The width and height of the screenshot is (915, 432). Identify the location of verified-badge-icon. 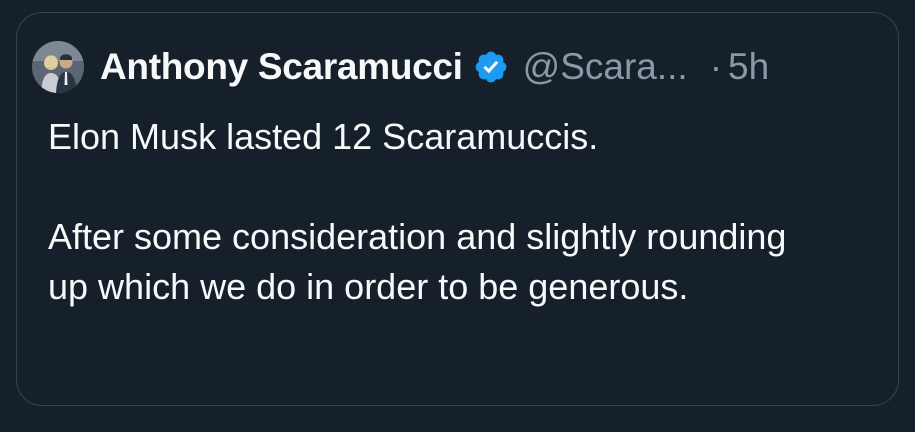
(491, 67).